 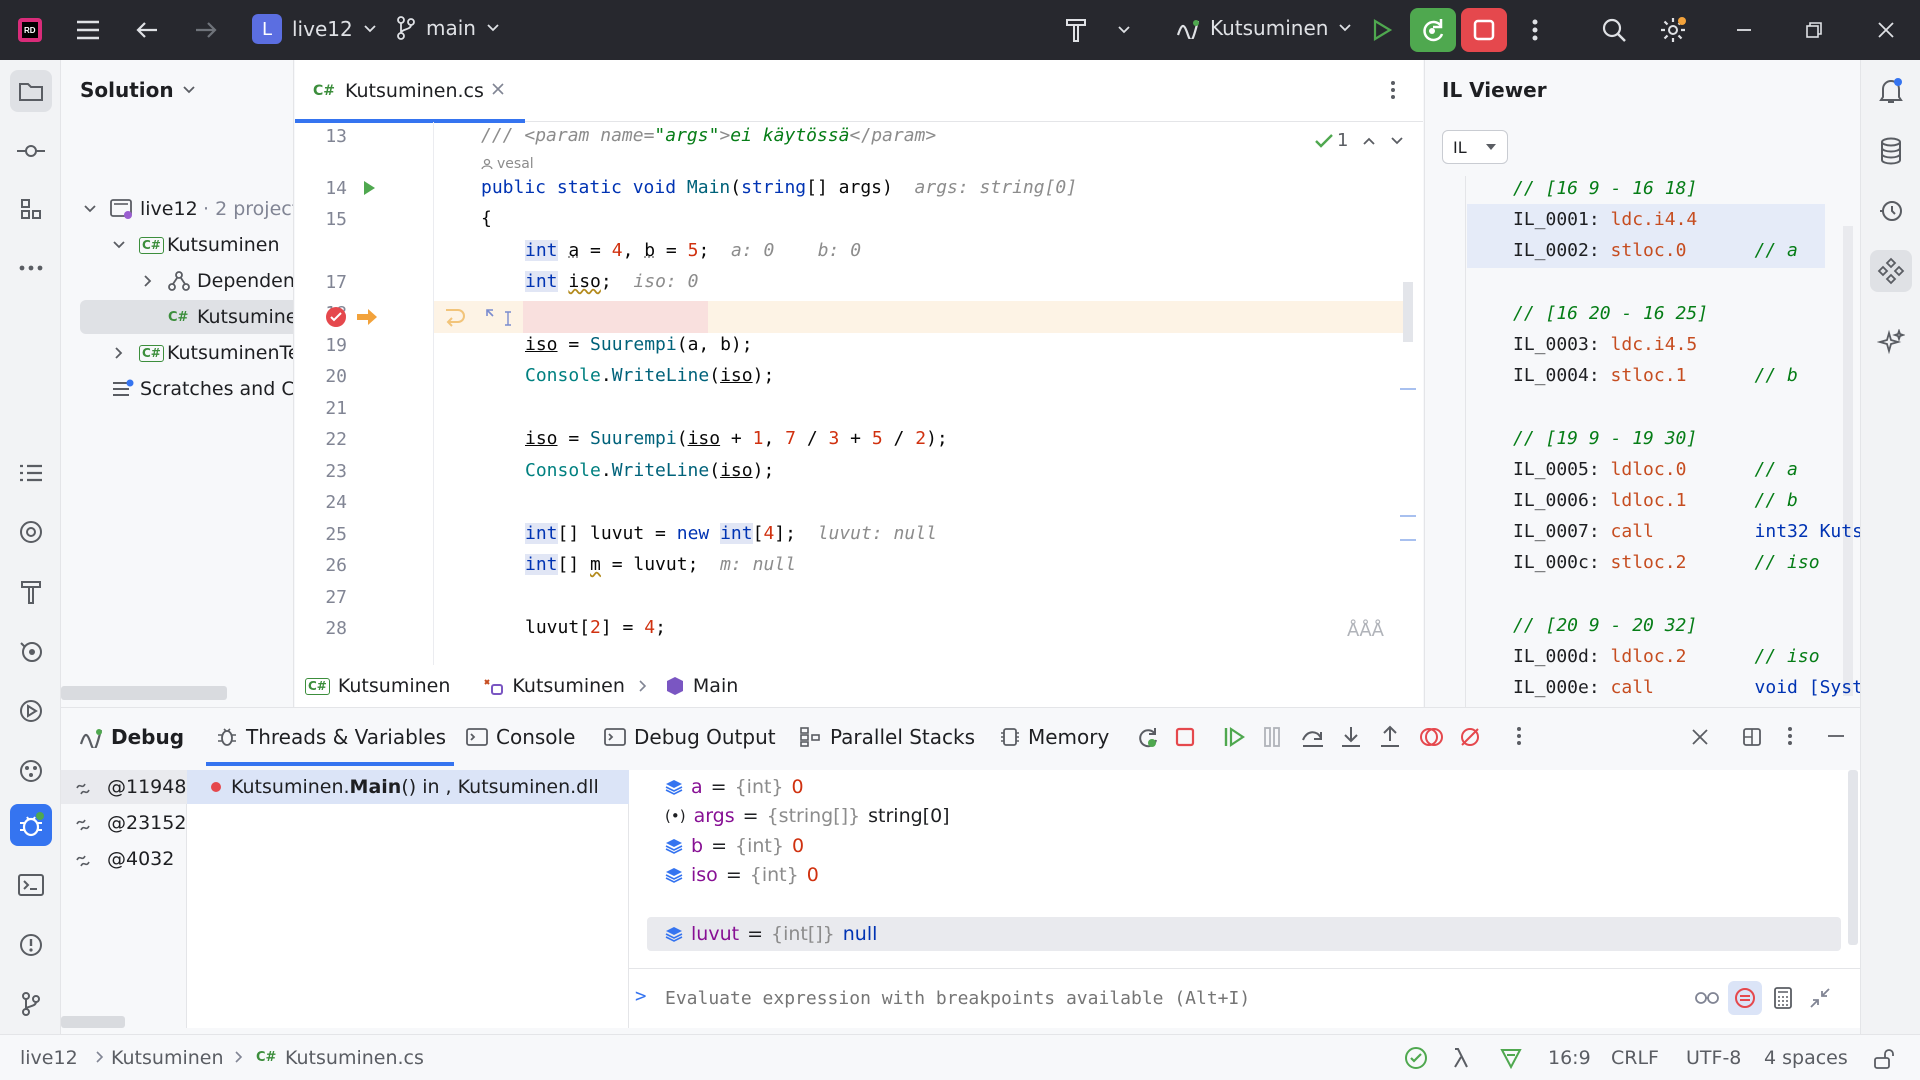 What do you see at coordinates (177, 281) in the screenshot?
I see `tree-item-dependencies: Dependencies` at bounding box center [177, 281].